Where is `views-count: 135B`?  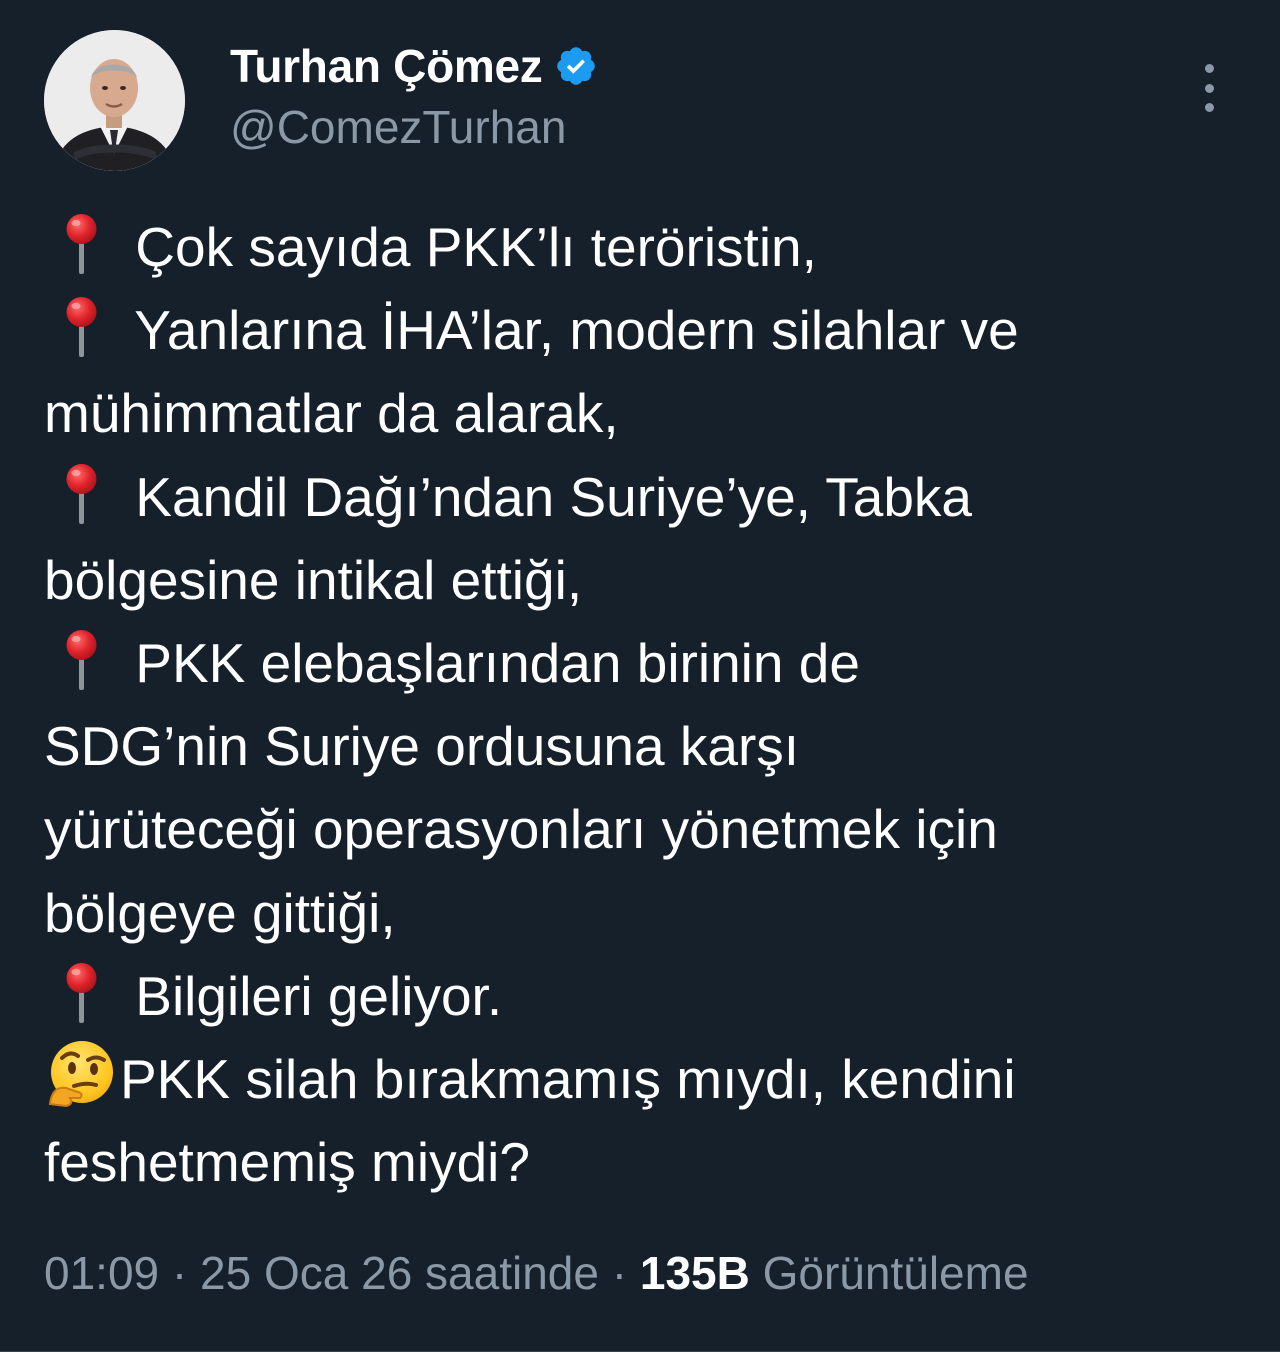
views-count: 135B is located at coordinates (695, 1273).